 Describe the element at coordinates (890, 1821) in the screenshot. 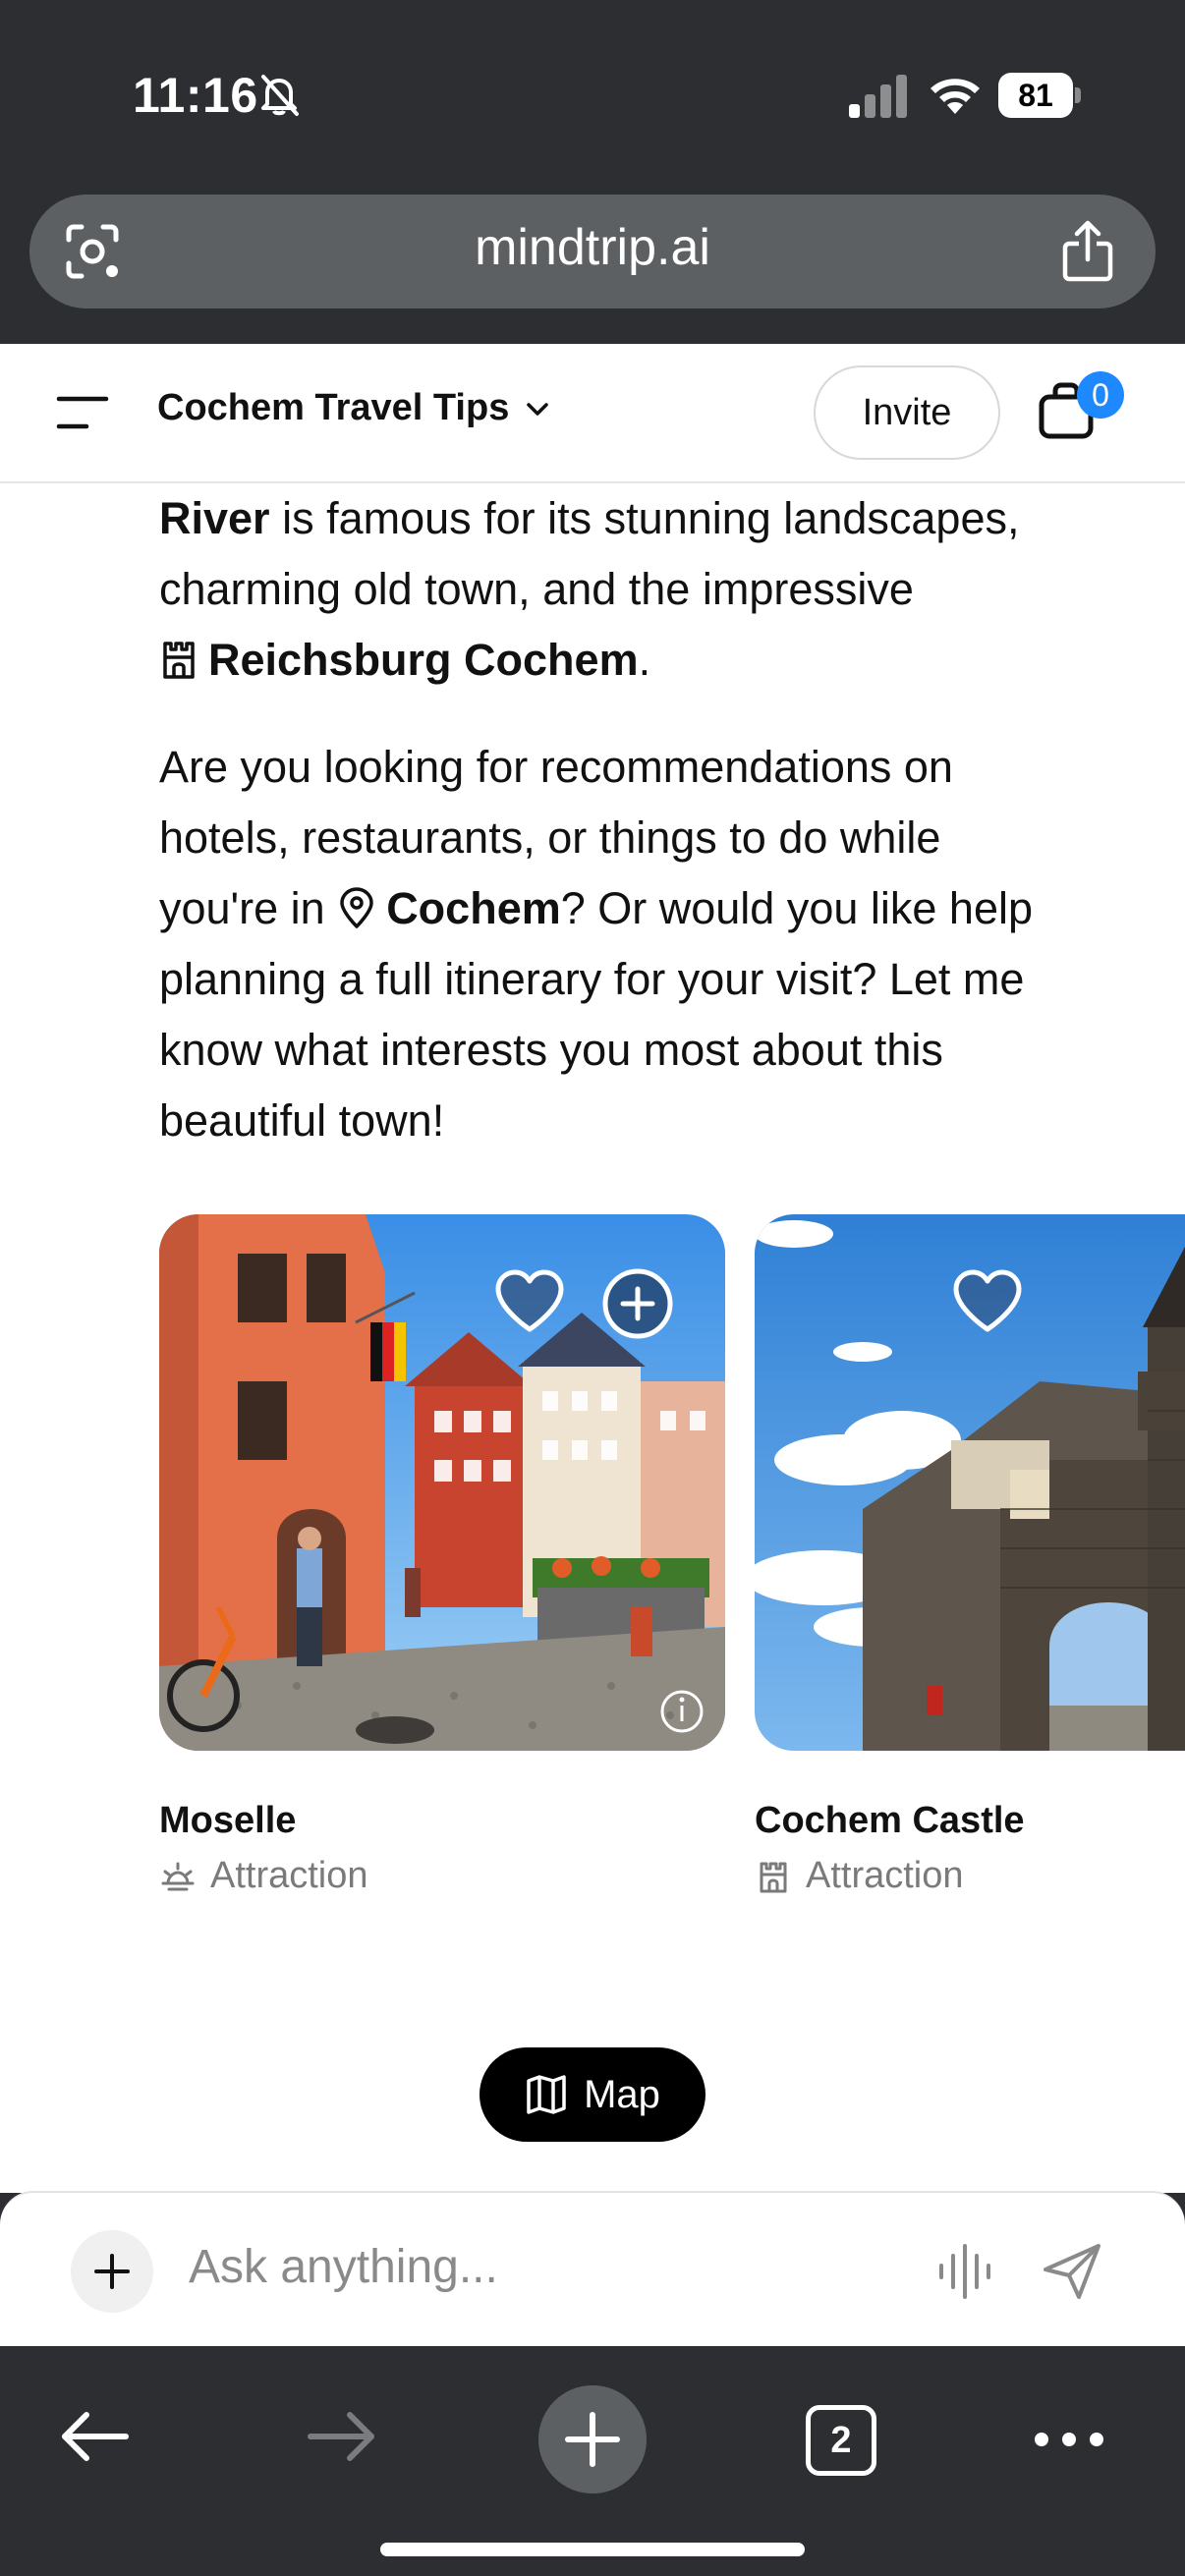

I see `card-title: Cochem Castle` at that location.